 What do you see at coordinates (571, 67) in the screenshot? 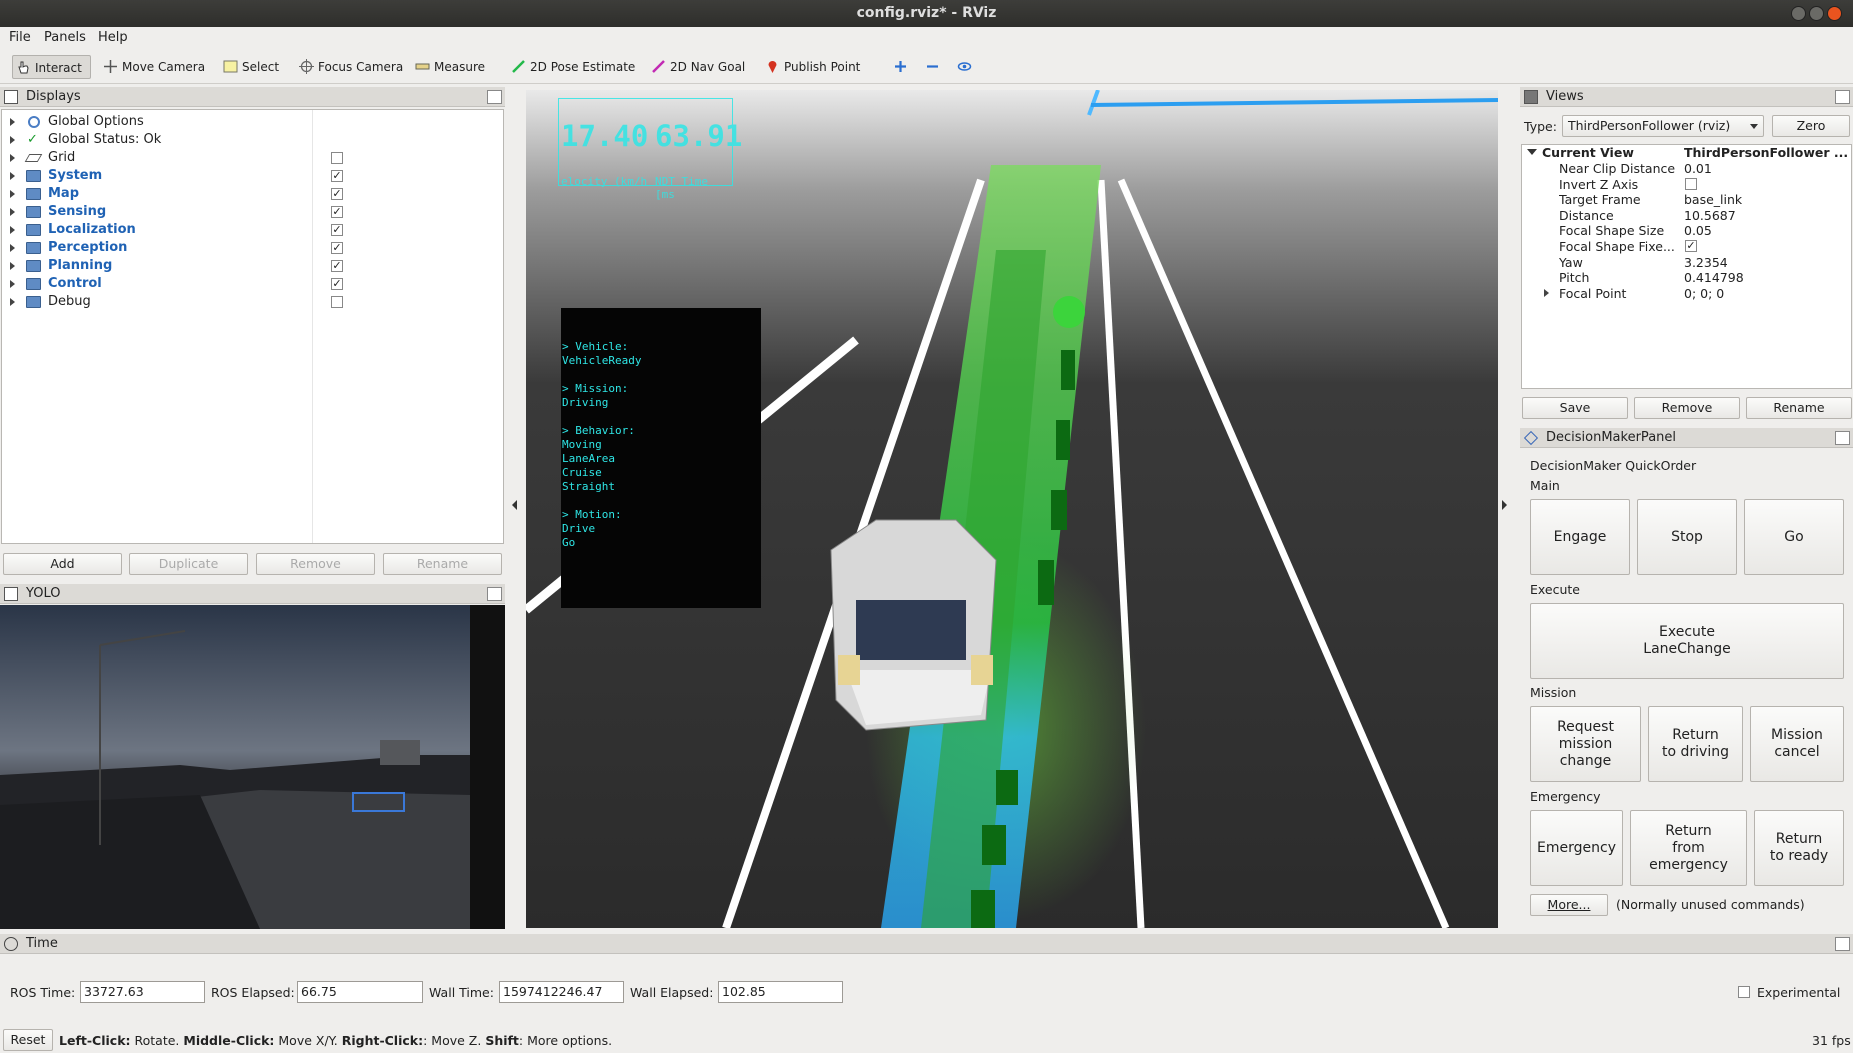
I see `pose-estimate-tool: 2D Pose Estimate` at bounding box center [571, 67].